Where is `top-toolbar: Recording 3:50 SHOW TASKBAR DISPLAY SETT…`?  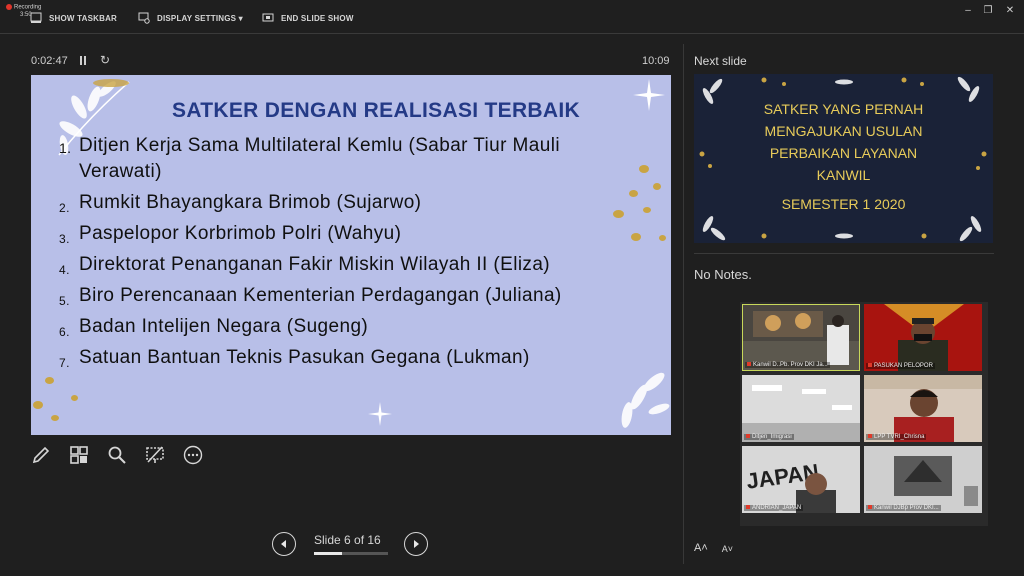
top-toolbar: Recording 3:50 SHOW TASKBAR DISPLAY SETT… is located at coordinates (512, 17).